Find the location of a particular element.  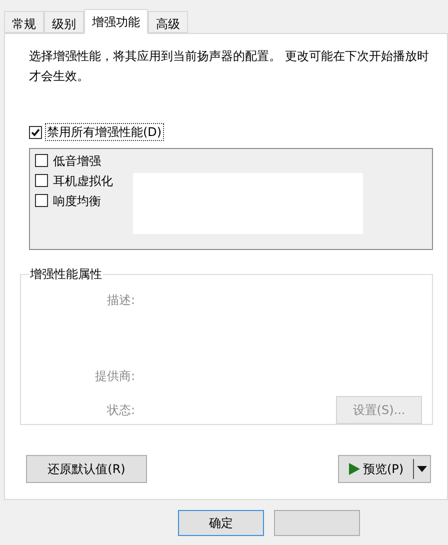

tab: 常规 is located at coordinates (24, 22).